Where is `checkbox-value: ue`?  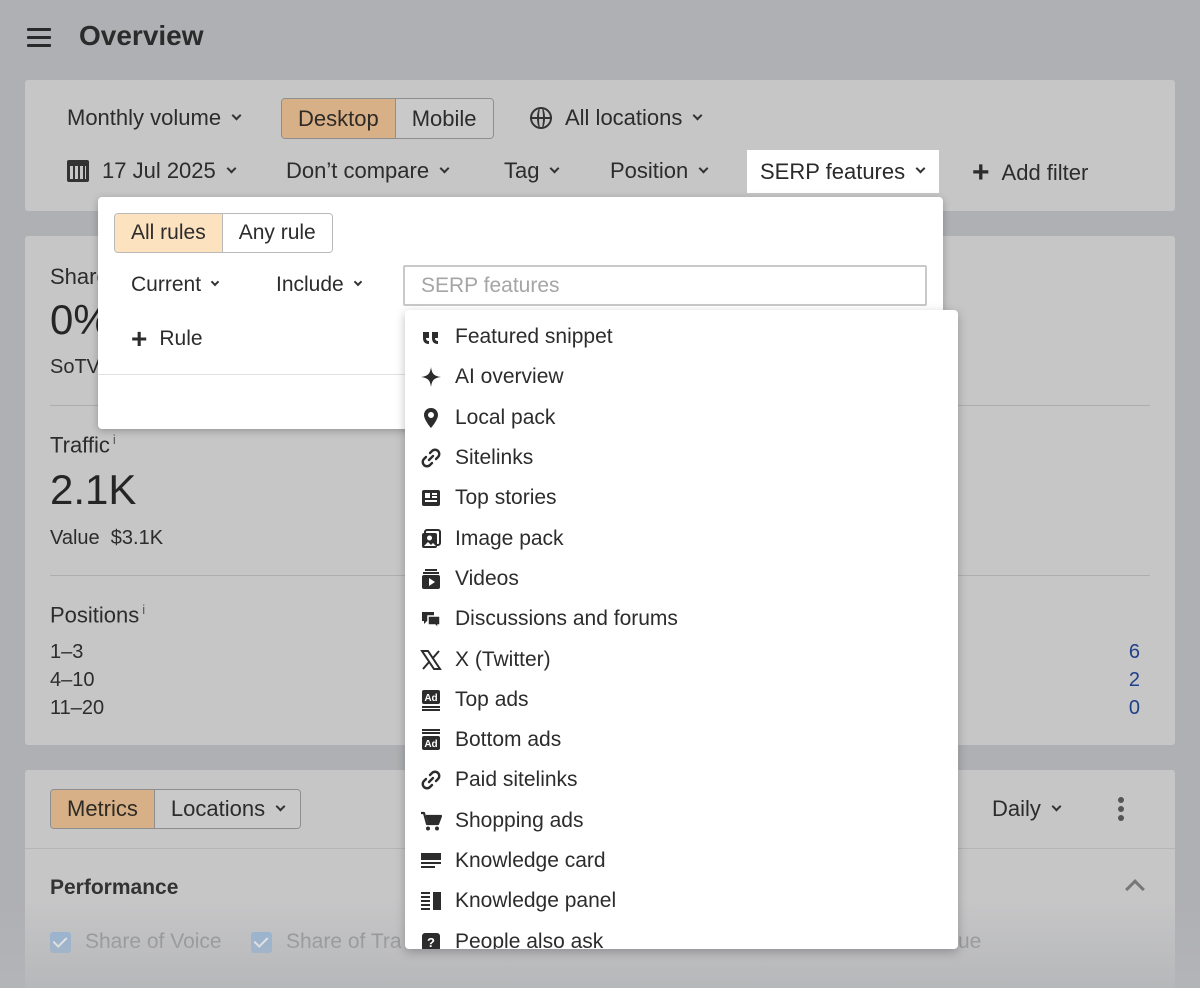 checkbox-value: ue is located at coordinates (969, 942).